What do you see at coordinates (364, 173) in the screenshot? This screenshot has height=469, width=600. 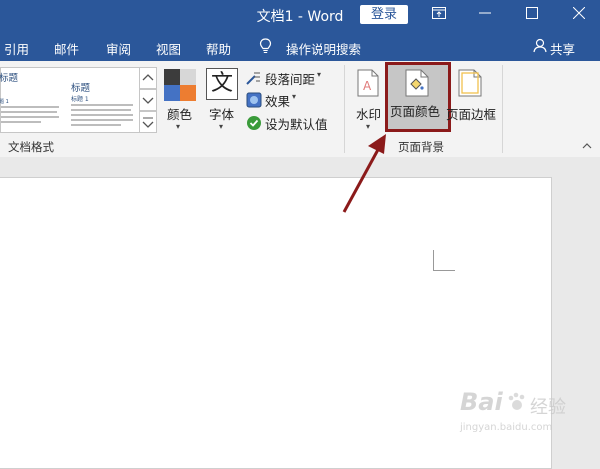 I see `annotation-arrow` at bounding box center [364, 173].